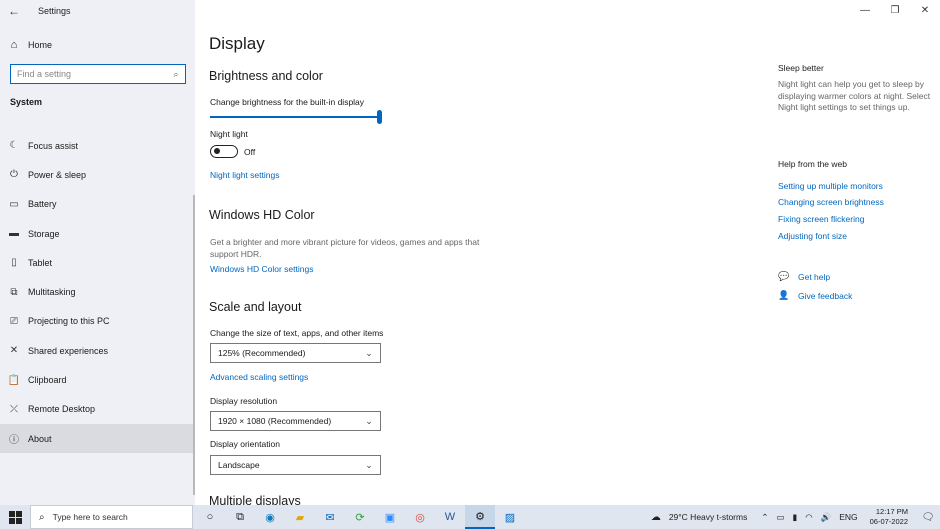 This screenshot has width=940, height=529. Describe the element at coordinates (14, 175) in the screenshot. I see `power-icon: ⏻` at that location.